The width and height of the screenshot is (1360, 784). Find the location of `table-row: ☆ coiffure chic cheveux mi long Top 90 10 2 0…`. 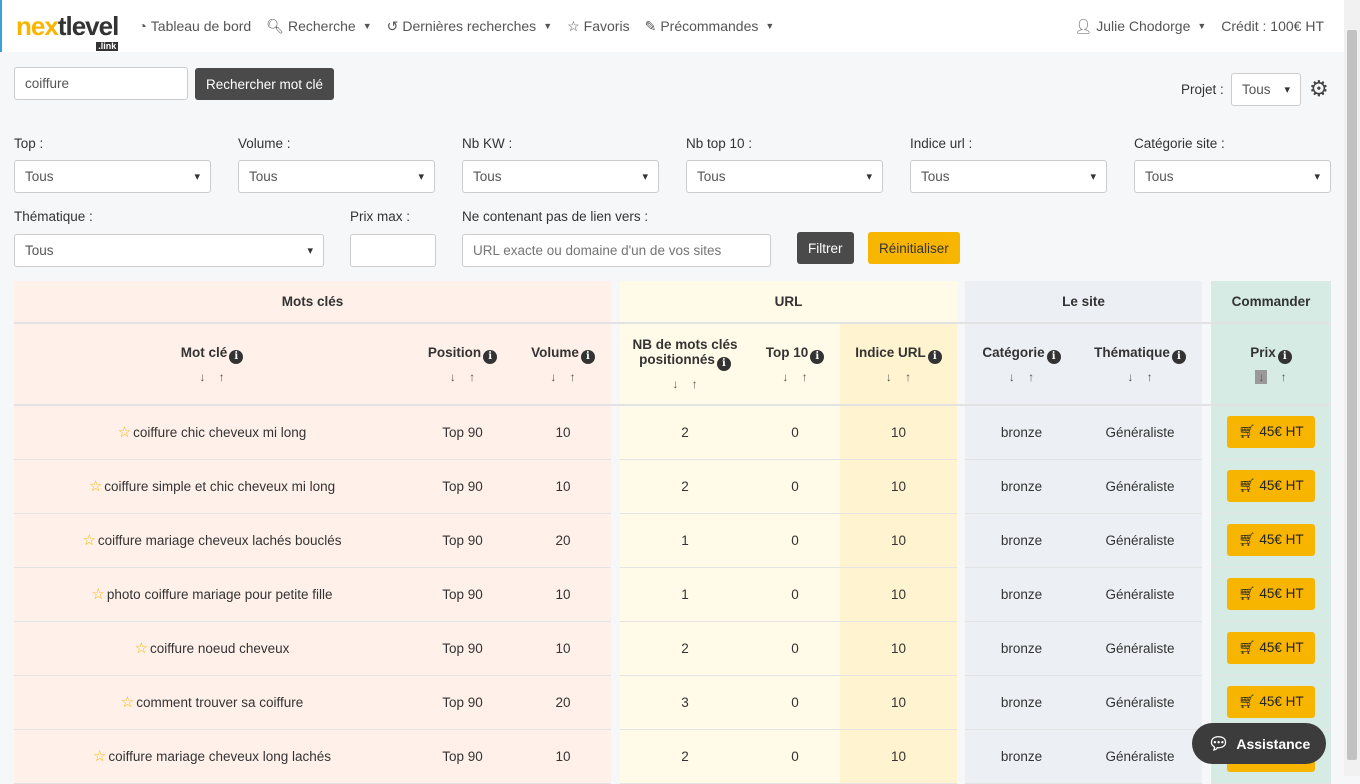

table-row: ☆ coiffure chic cheveux mi long Top 90 10 2 0… is located at coordinates (672, 432).